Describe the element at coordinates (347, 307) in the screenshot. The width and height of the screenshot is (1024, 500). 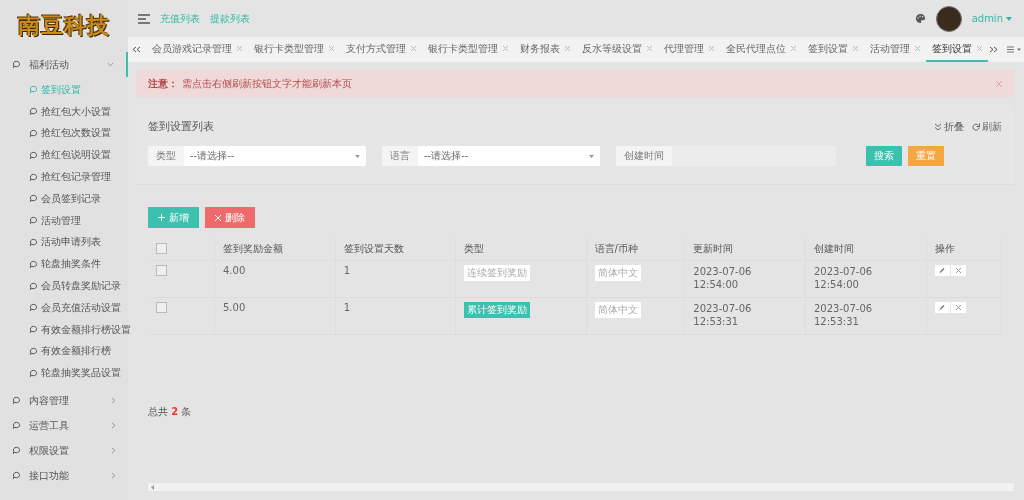
I see `table-cell-text: 1` at that location.